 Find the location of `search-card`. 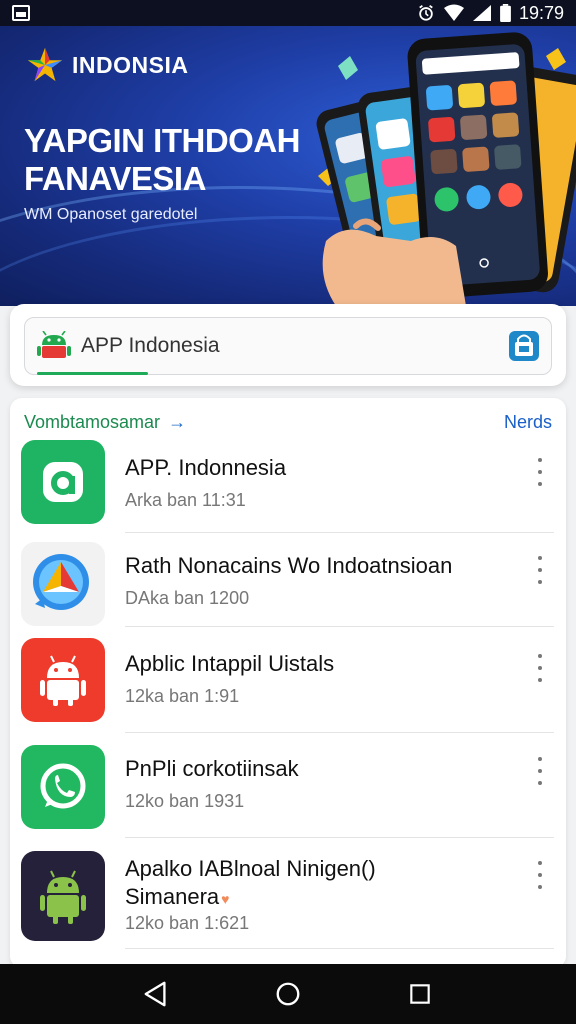

search-card is located at coordinates (288, 345).